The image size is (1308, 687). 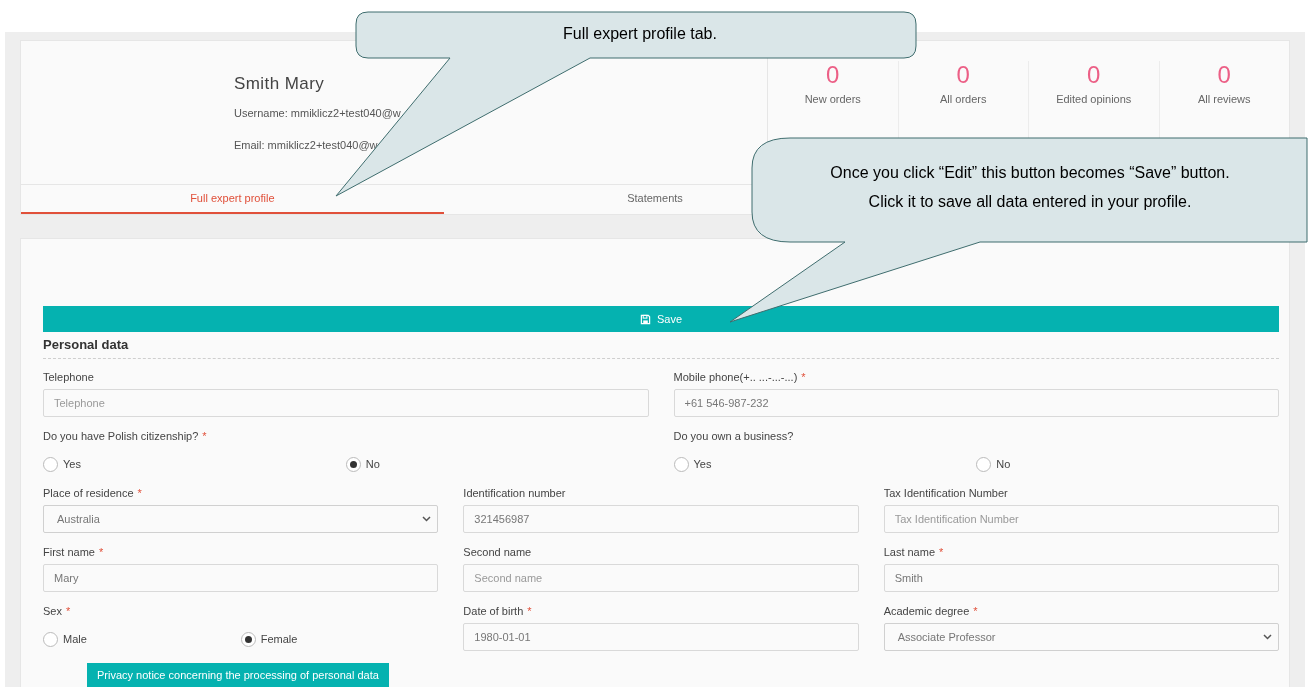 What do you see at coordinates (69, 552) in the screenshot?
I see `field-label: First name` at bounding box center [69, 552].